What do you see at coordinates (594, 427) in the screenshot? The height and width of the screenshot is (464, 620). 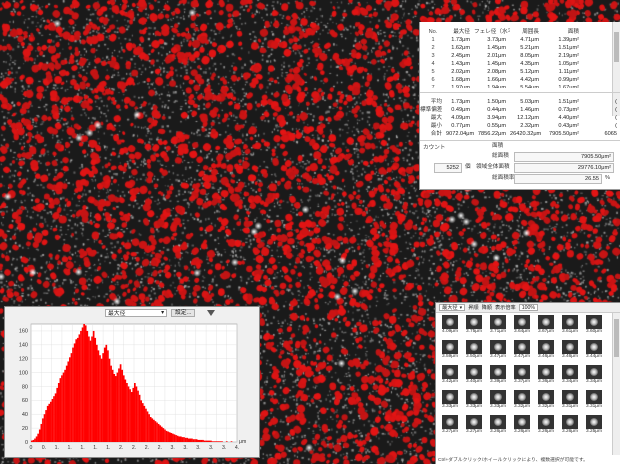 I see `particle-thumbnail: 3.25μm` at bounding box center [594, 427].